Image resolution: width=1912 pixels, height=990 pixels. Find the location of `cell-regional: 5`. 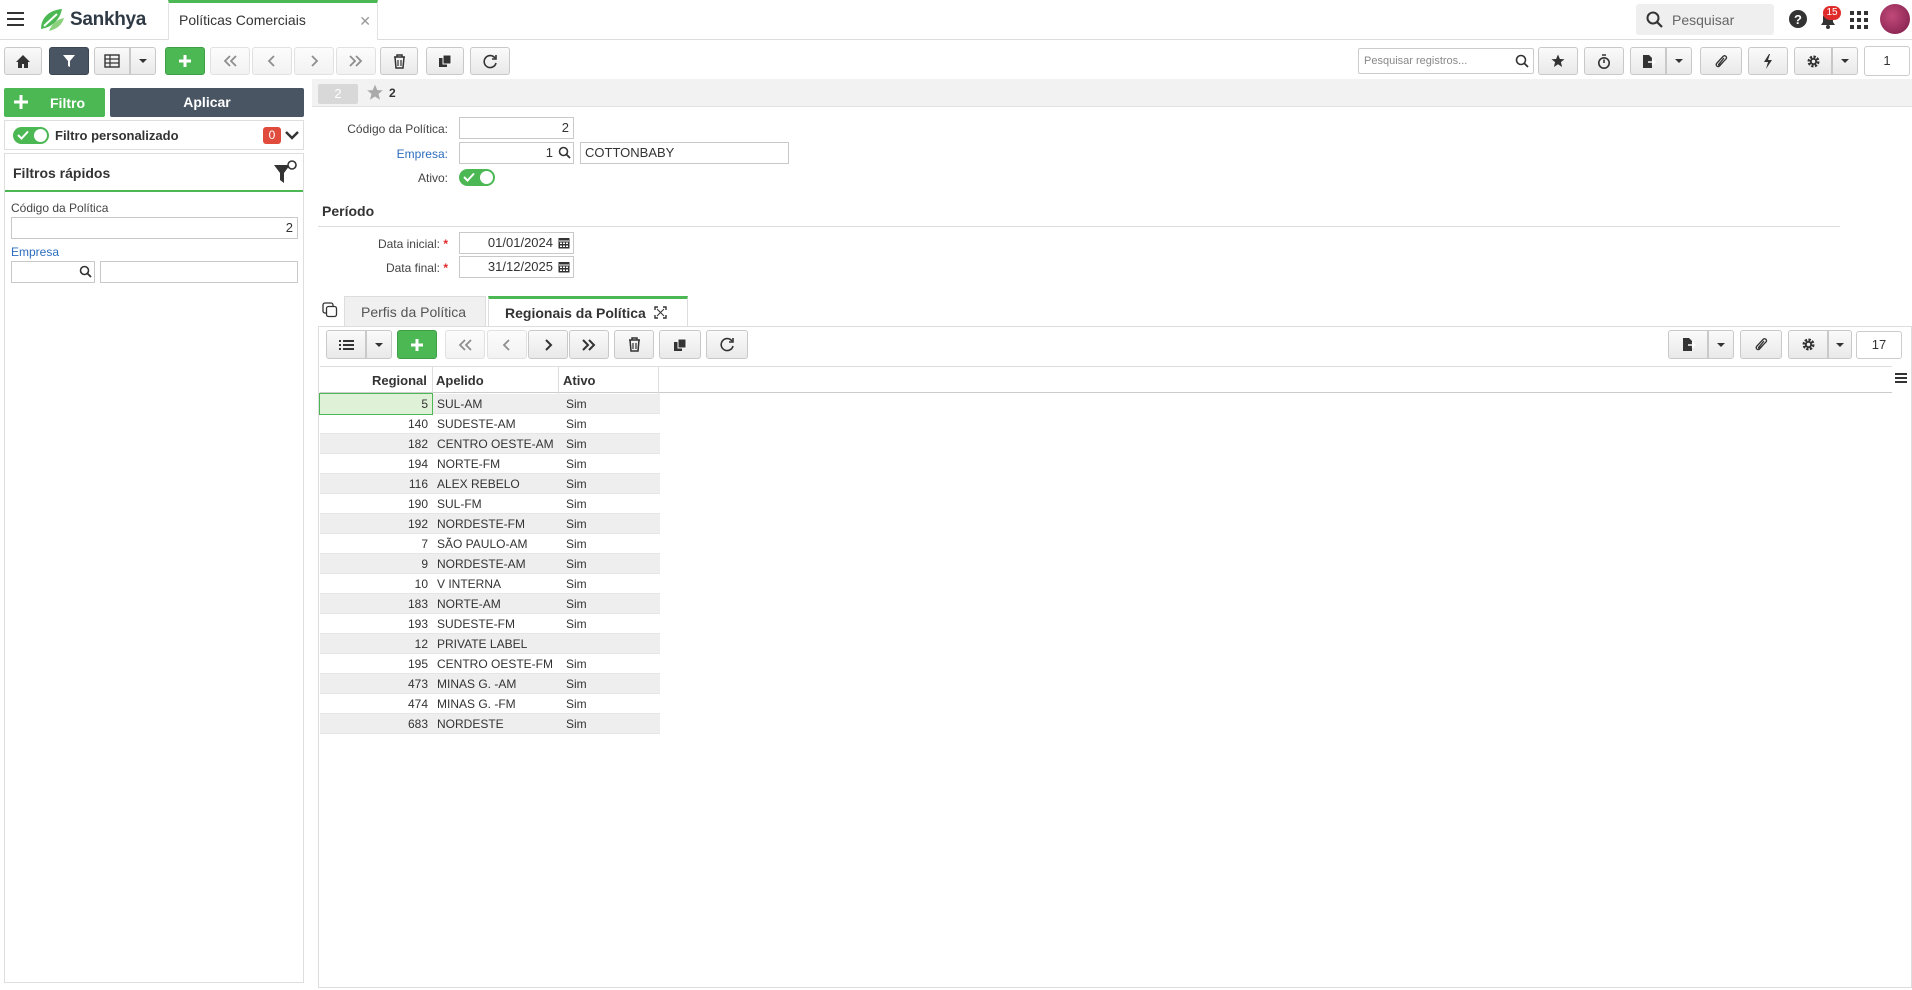

cell-regional: 5 is located at coordinates (376, 404).